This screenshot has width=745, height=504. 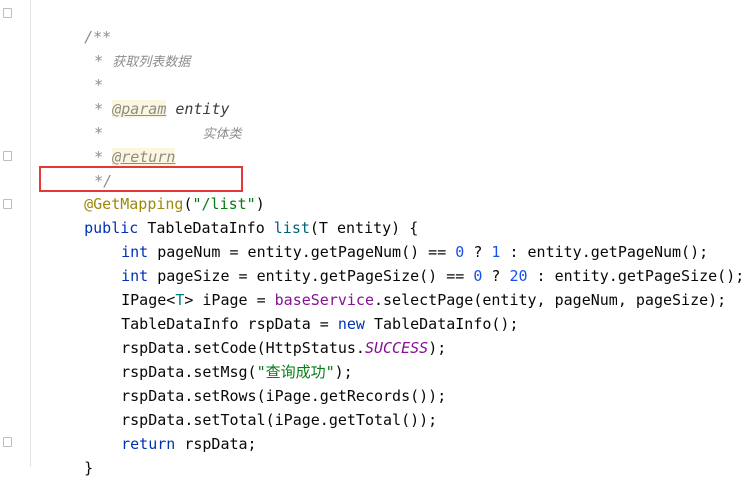 What do you see at coordinates (141, 179) in the screenshot?
I see `highlight-box` at bounding box center [141, 179].